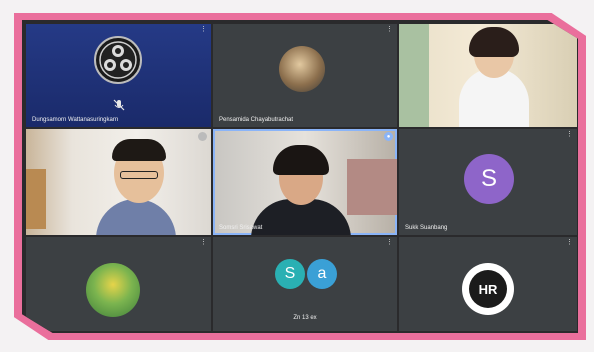 This screenshot has width=594, height=352. I want to click on participant-name: Somsri Srisawat, so click(241, 228).